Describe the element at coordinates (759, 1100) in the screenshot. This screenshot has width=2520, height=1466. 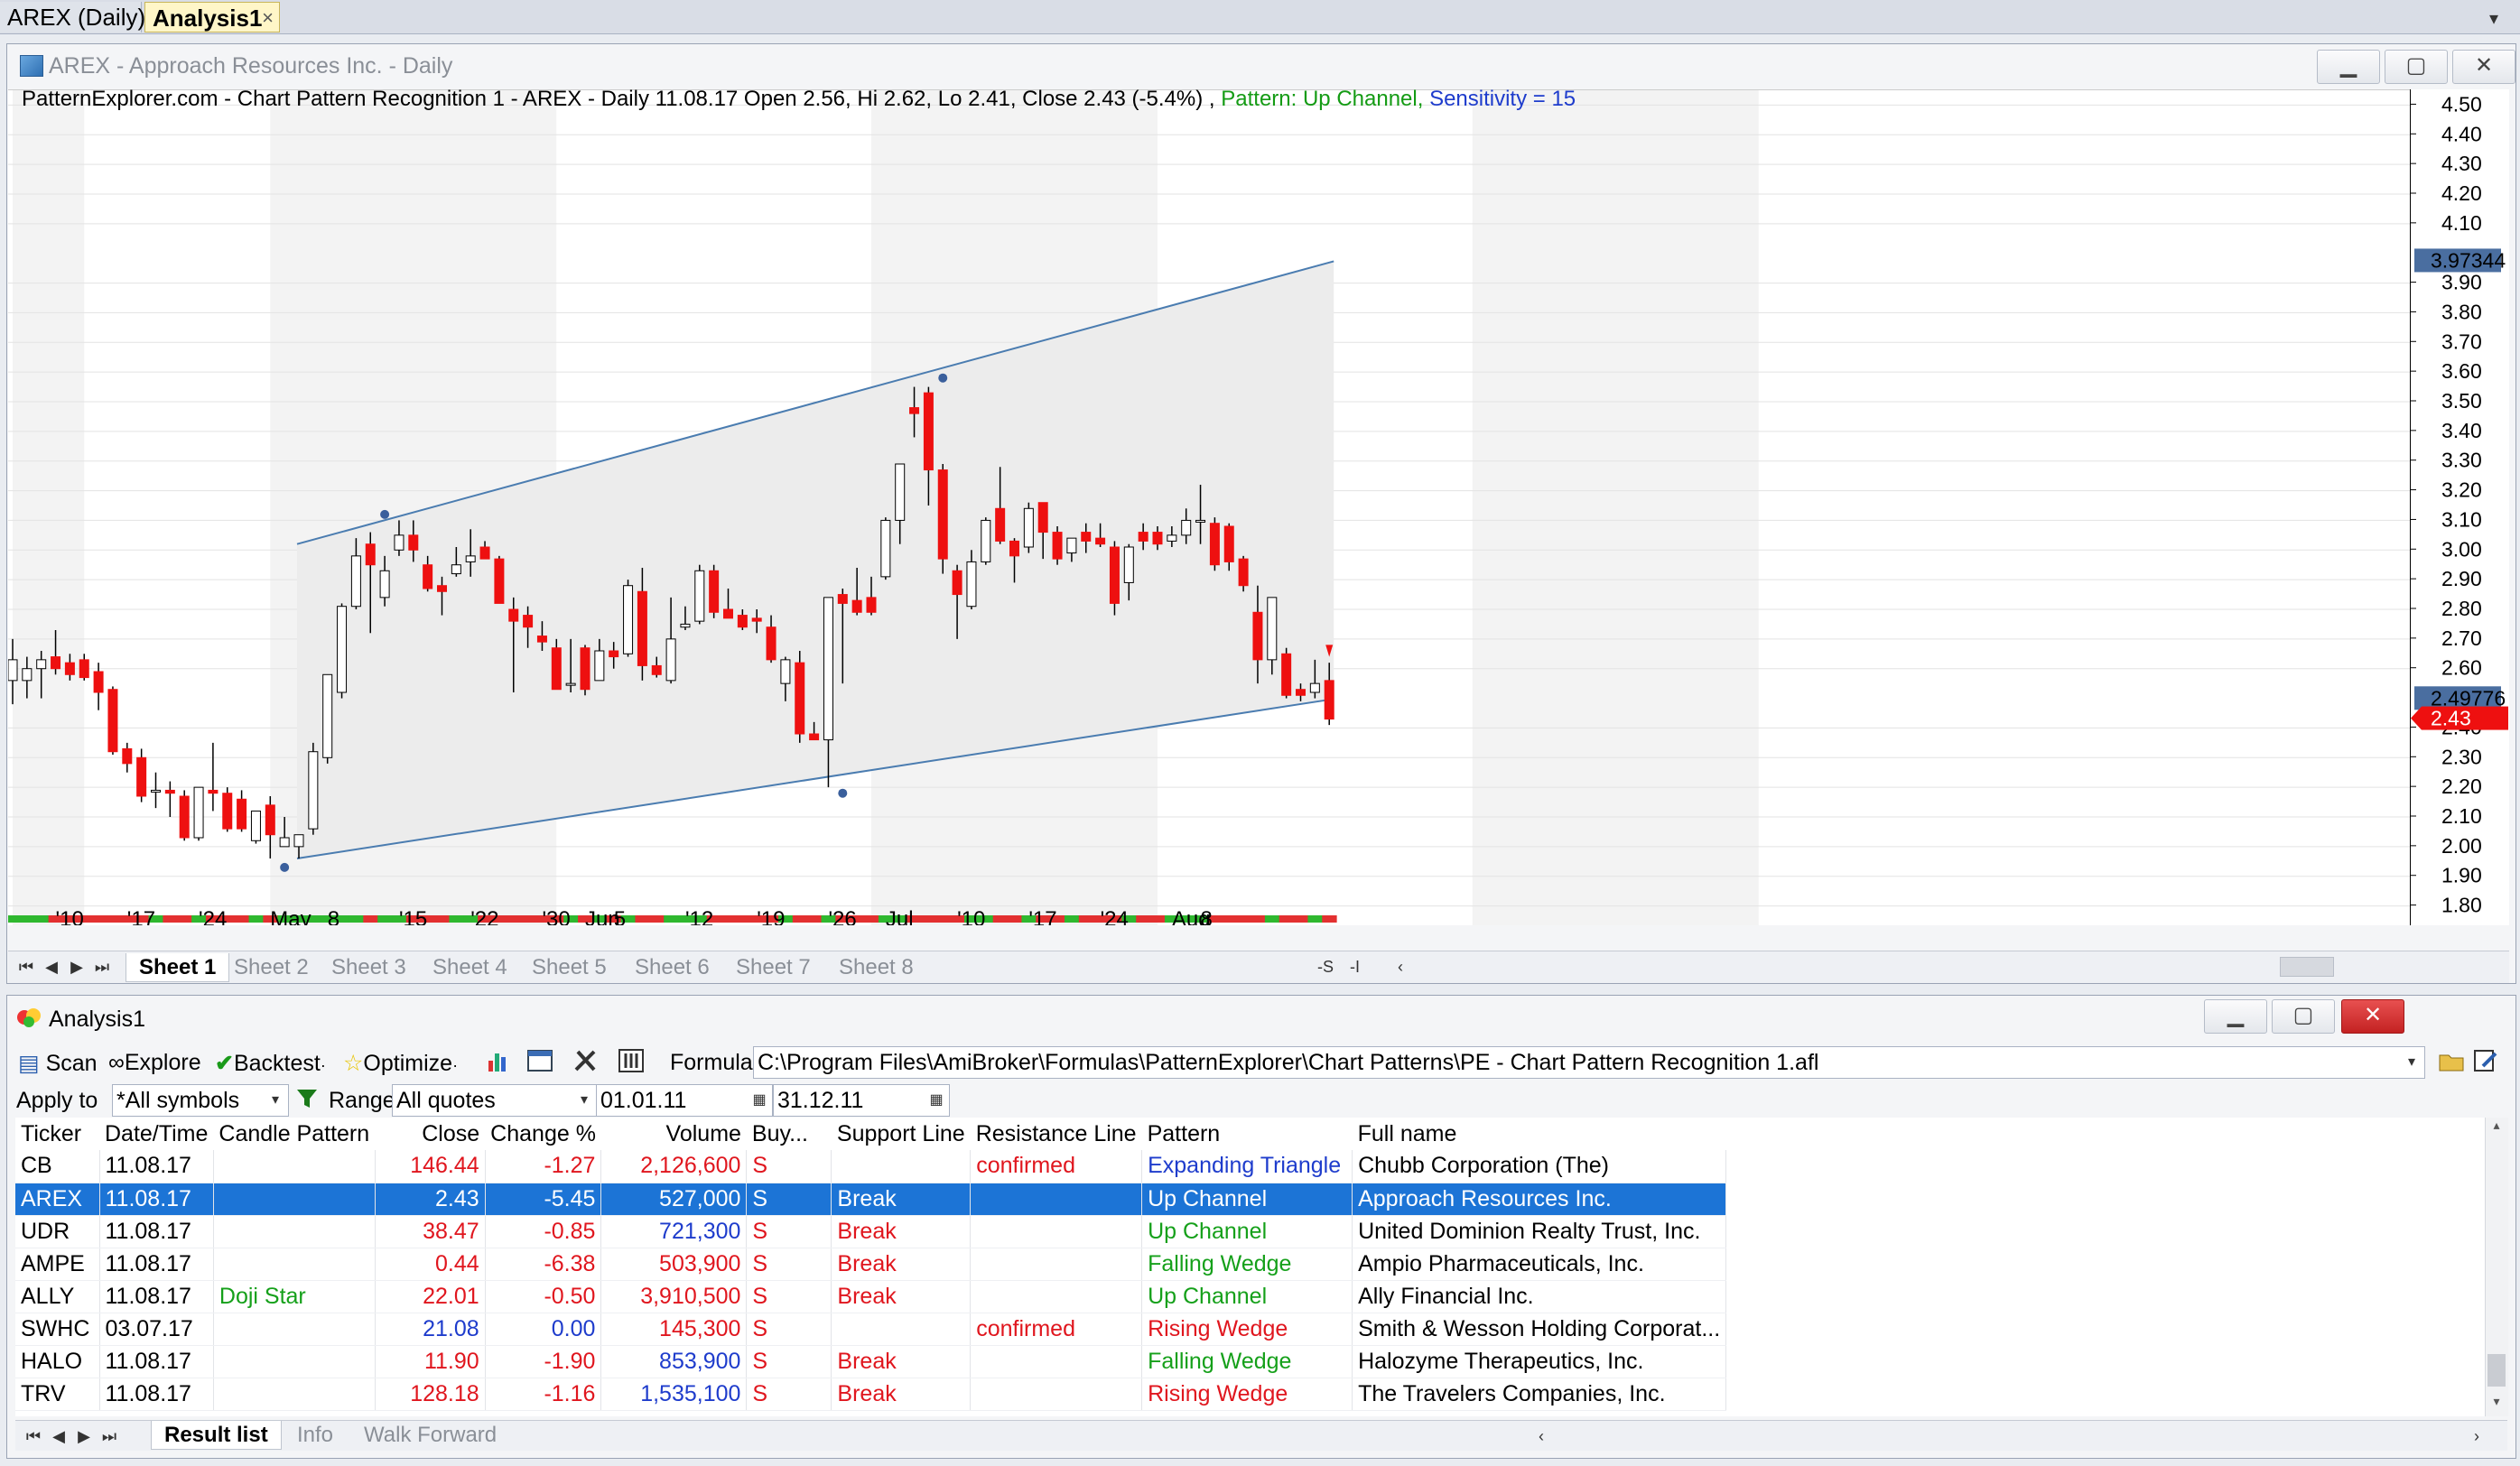
I see `from-date-calendar-icon: ▦` at that location.